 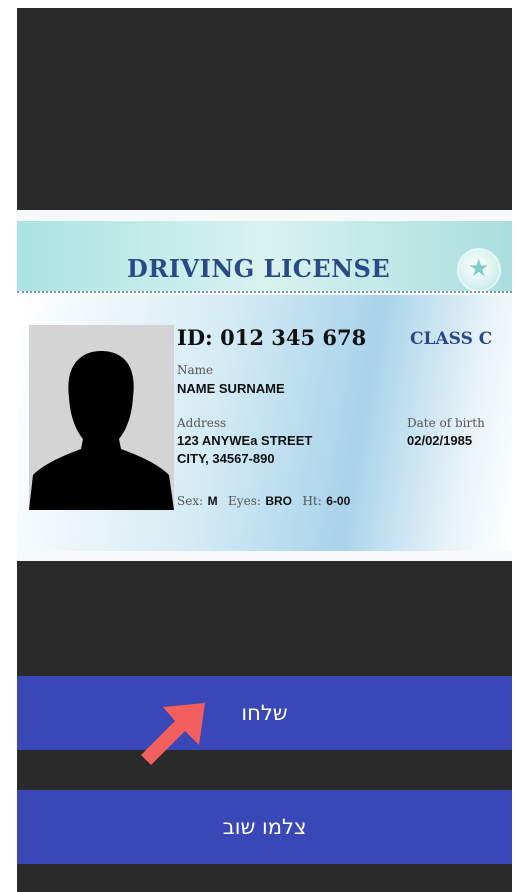 What do you see at coordinates (226, 458) in the screenshot?
I see `address-line-2: CITY, 34567-890` at bounding box center [226, 458].